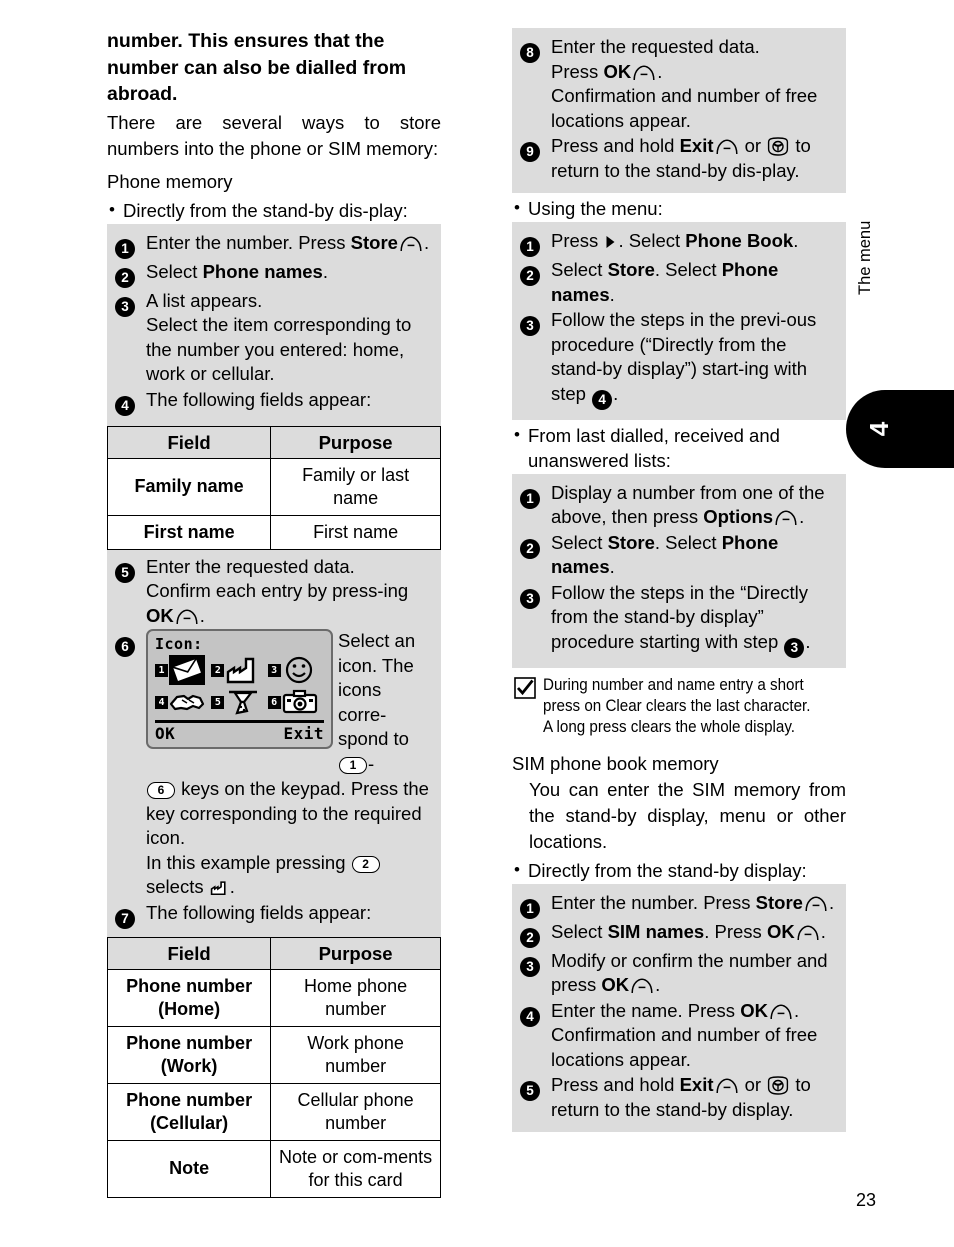  I want to click on step-text-bold: Phone Book, so click(739, 240).